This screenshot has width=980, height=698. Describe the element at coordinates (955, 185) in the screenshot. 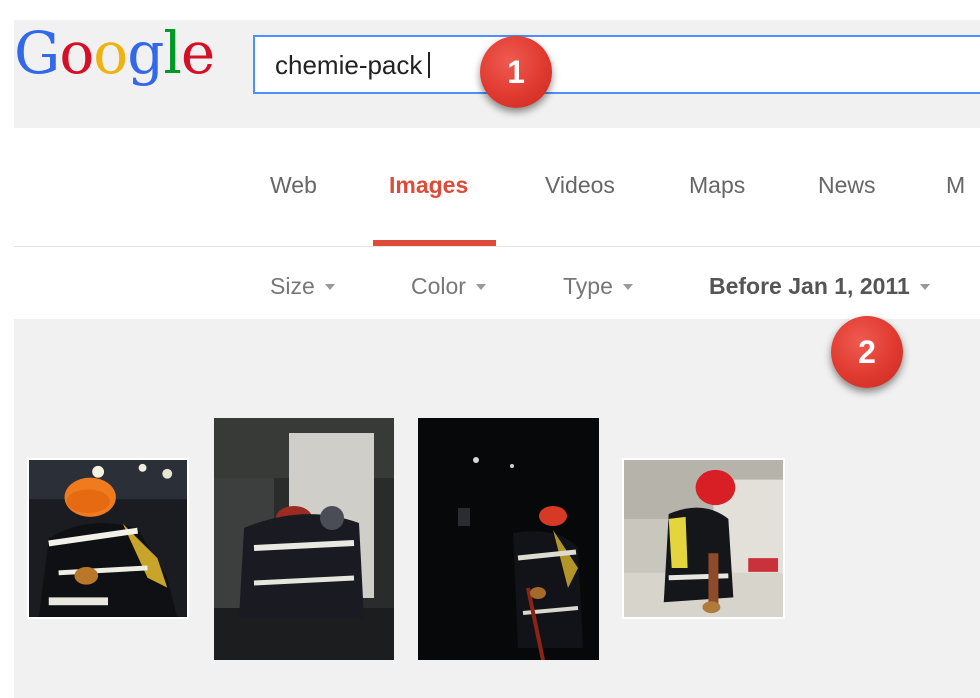

I see `tab-more: M` at that location.